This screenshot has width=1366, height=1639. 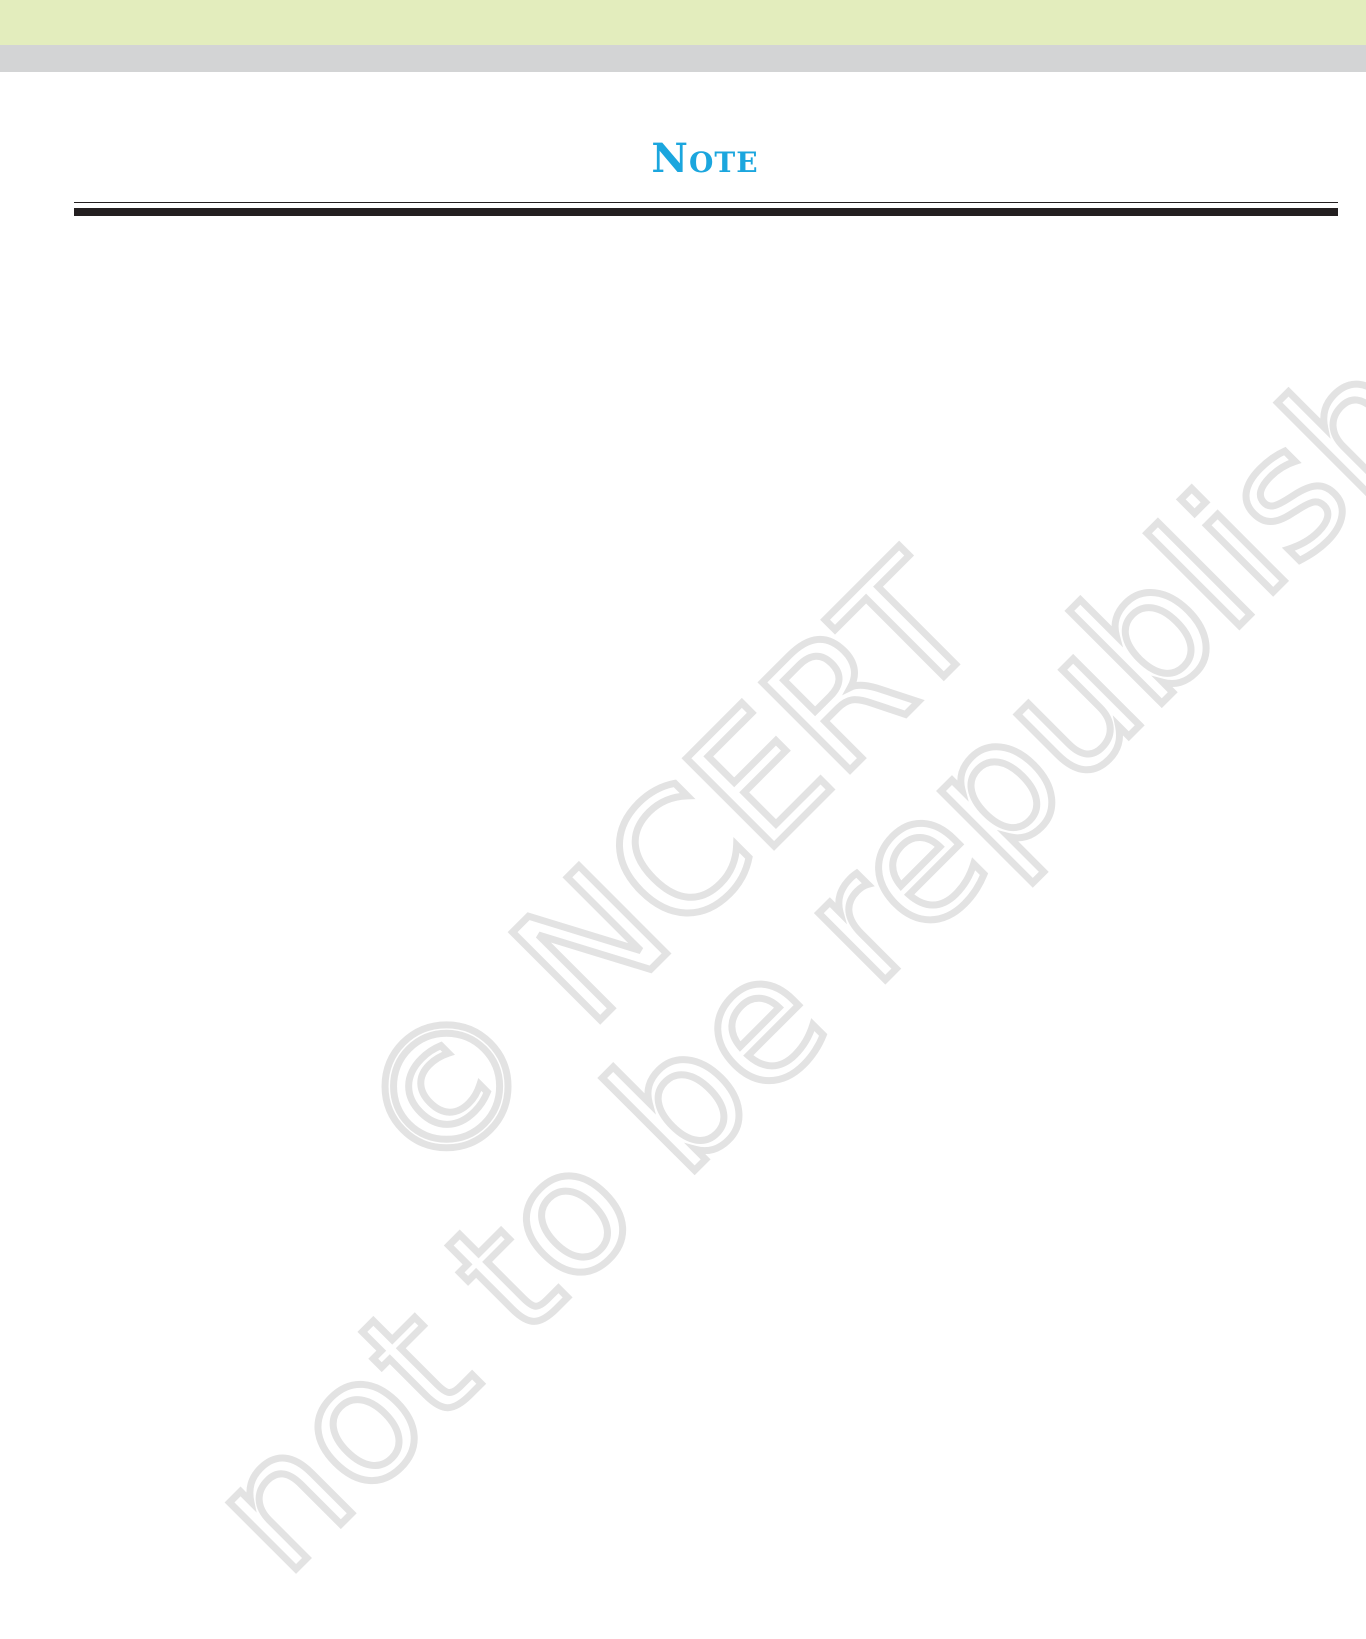 What do you see at coordinates (683, 22) in the screenshot?
I see `top-color-band` at bounding box center [683, 22].